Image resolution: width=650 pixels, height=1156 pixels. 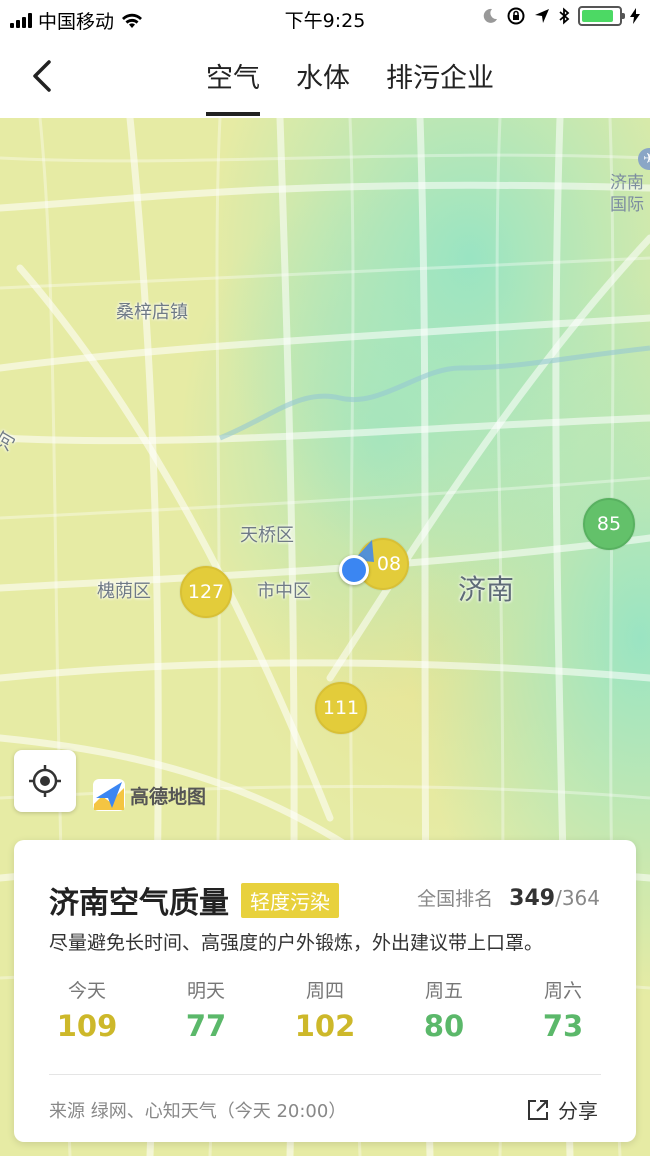 I want to click on data-source: 来源 绿网、心知天气（今天 20:00）, so click(x=198, y=1111).